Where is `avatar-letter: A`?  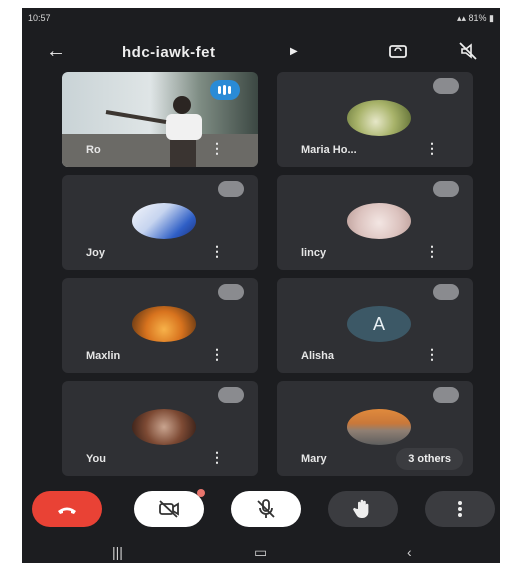
avatar-letter: A is located at coordinates (379, 324).